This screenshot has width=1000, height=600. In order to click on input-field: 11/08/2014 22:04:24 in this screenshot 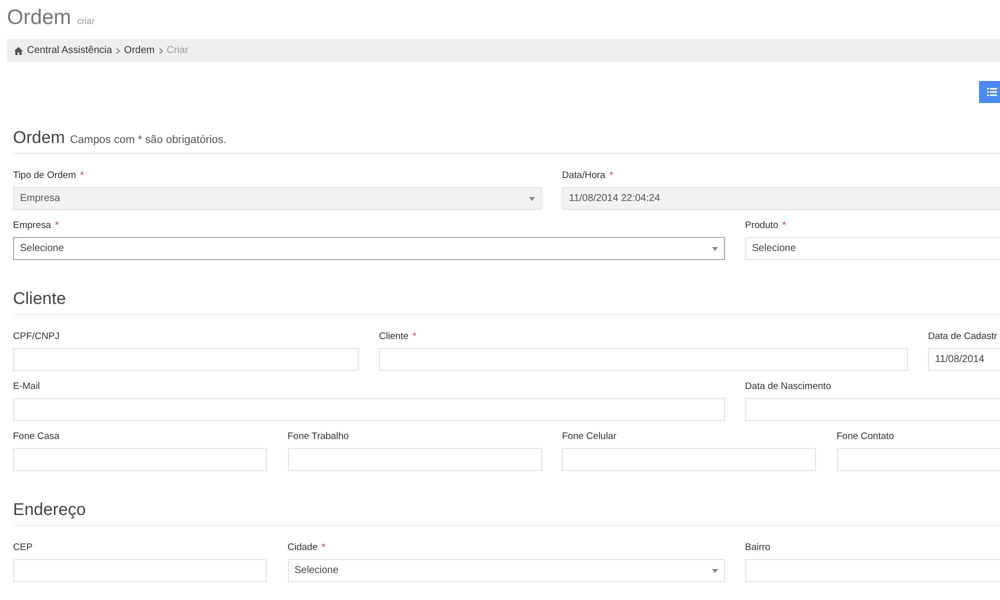, I will do `click(781, 198)`.